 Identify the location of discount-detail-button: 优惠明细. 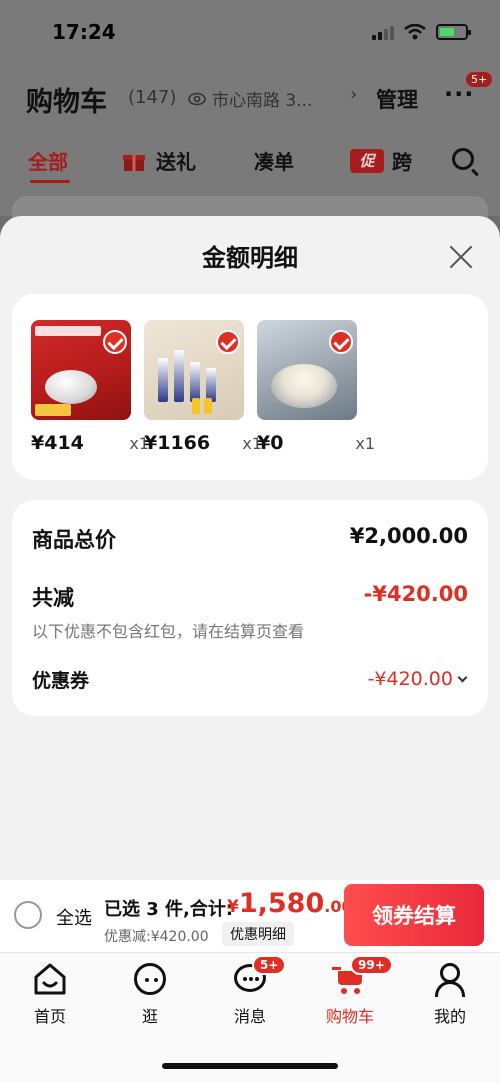
(258, 934).